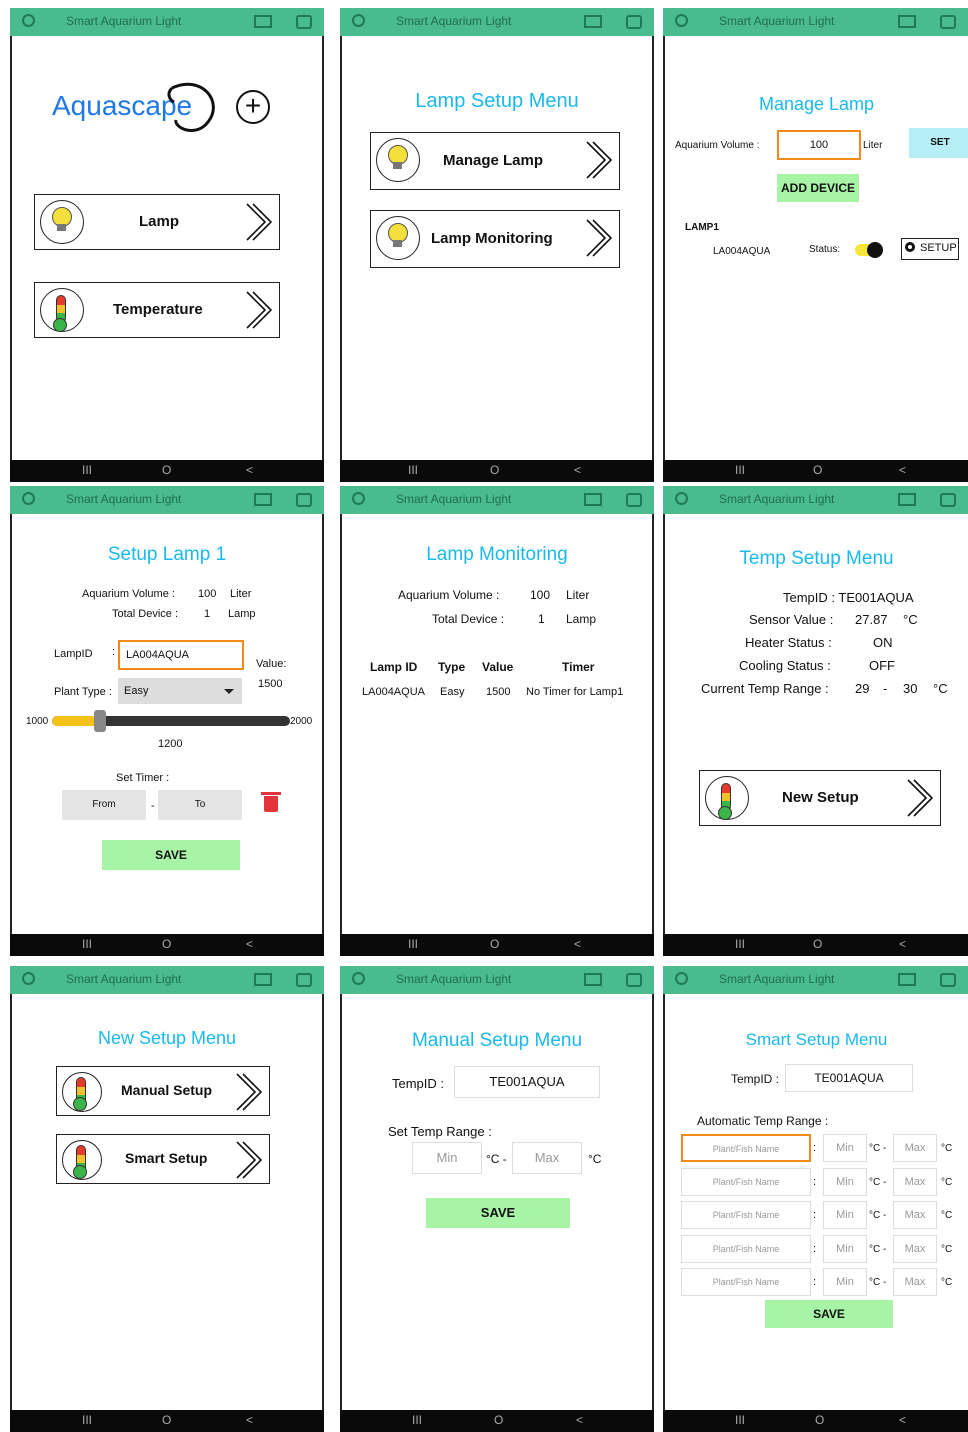  What do you see at coordinates (157, 222) in the screenshot?
I see `lamp-button: Lamp` at bounding box center [157, 222].